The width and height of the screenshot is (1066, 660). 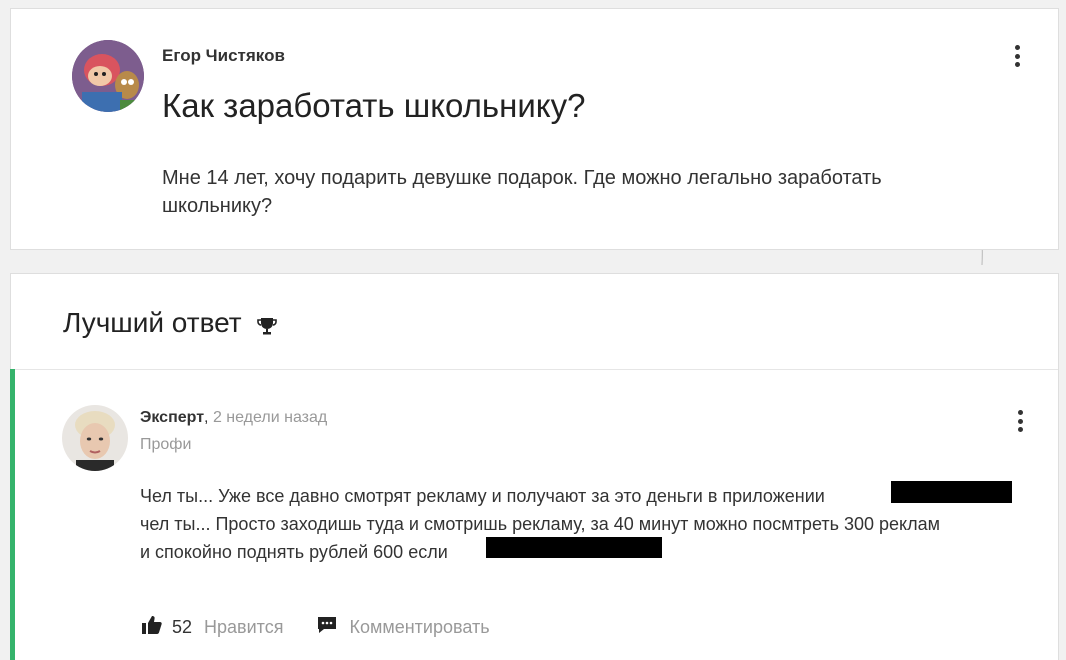 What do you see at coordinates (1017, 56) in the screenshot?
I see `question-more-menu-icon` at bounding box center [1017, 56].